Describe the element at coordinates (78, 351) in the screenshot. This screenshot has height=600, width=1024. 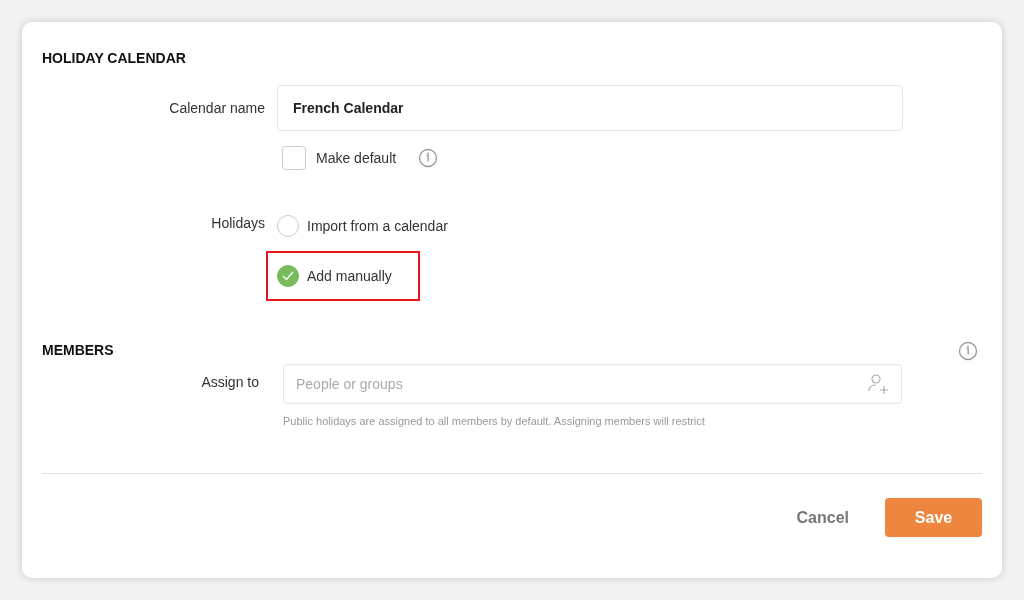
I see `section-heading: MEMBERS` at that location.